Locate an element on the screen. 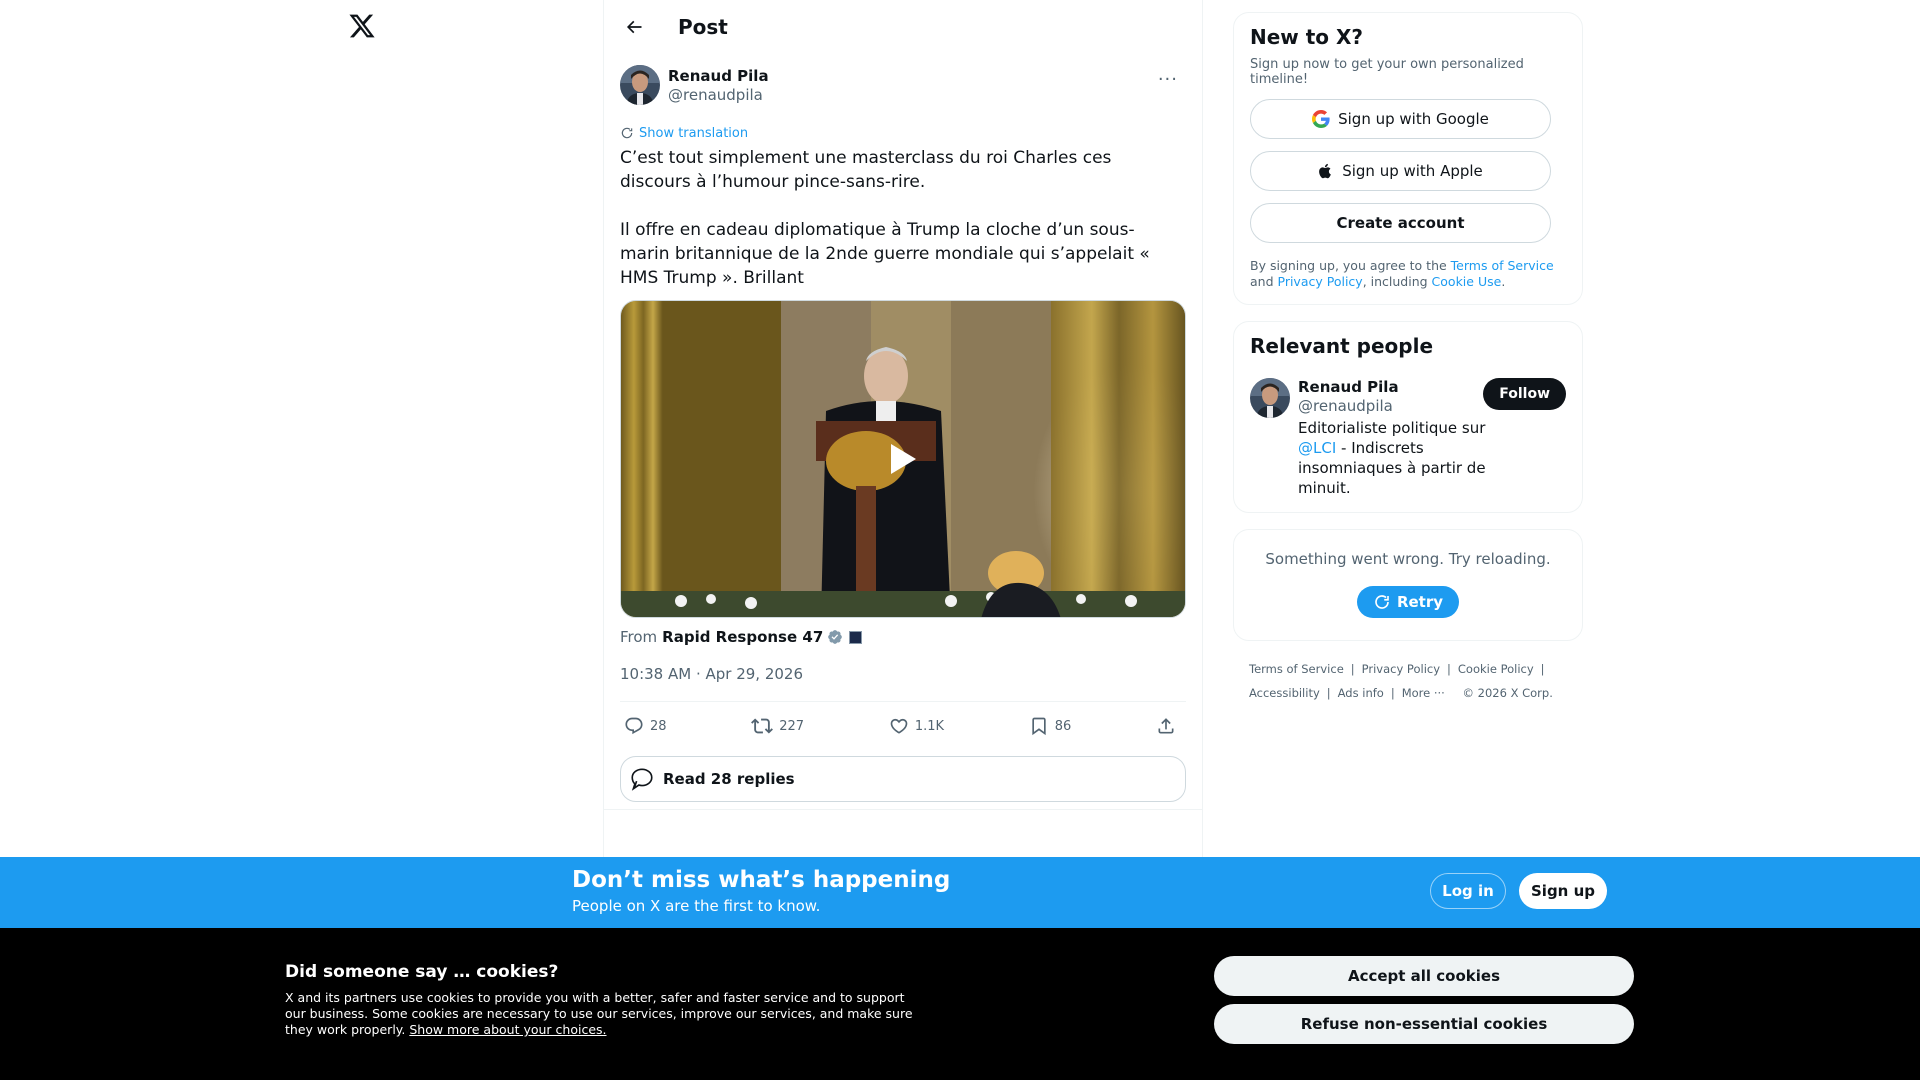 This screenshot has width=1920, height=1080. repost-icon is located at coordinates (762, 726).